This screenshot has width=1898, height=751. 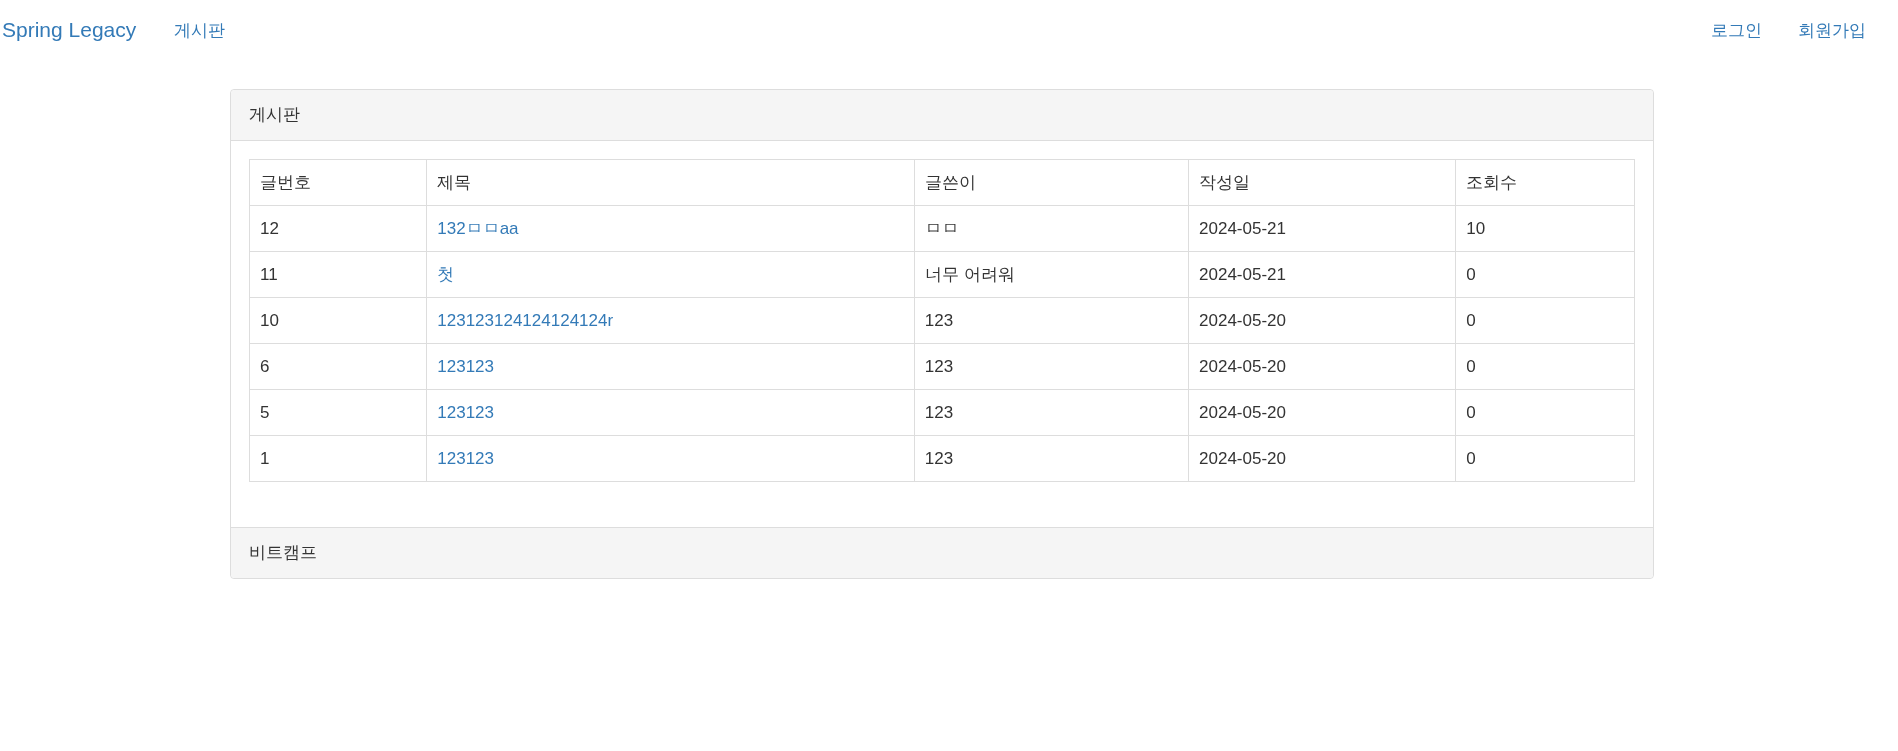 What do you see at coordinates (942, 115) in the screenshot?
I see `panel-heading: 게시판` at bounding box center [942, 115].